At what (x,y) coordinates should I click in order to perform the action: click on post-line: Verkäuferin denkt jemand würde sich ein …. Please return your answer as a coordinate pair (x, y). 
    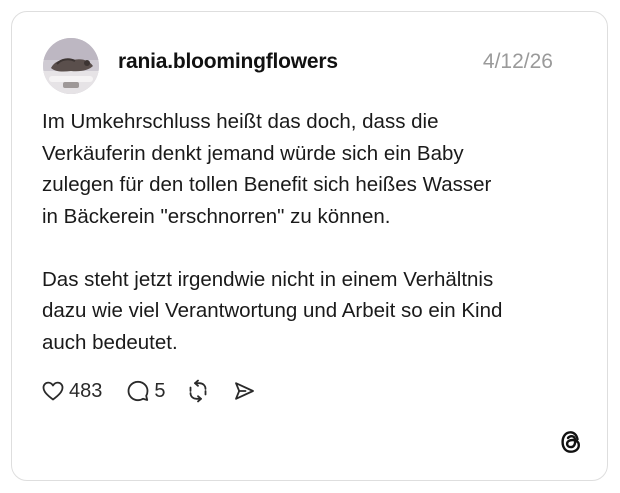
    Looking at the image, I should click on (253, 153).